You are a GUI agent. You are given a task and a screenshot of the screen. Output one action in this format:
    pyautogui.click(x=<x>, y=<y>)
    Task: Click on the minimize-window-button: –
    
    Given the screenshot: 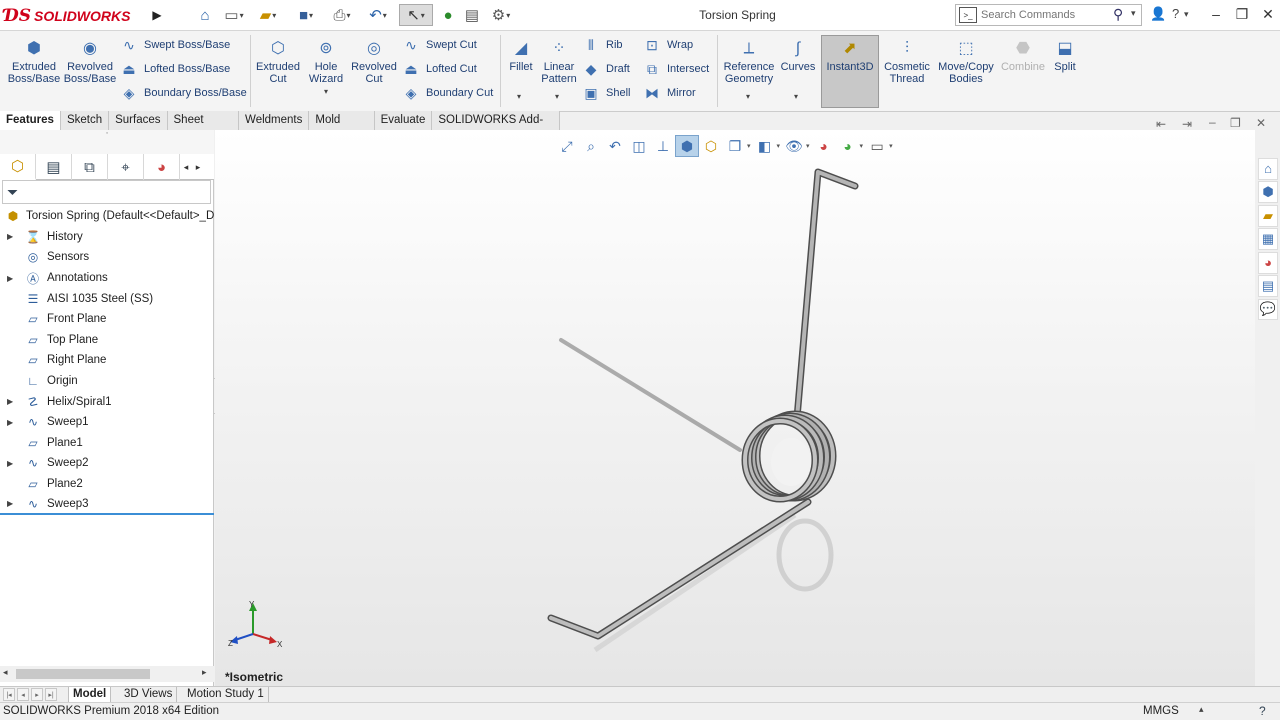 What is the action you would take?
    pyautogui.click(x=1216, y=14)
    